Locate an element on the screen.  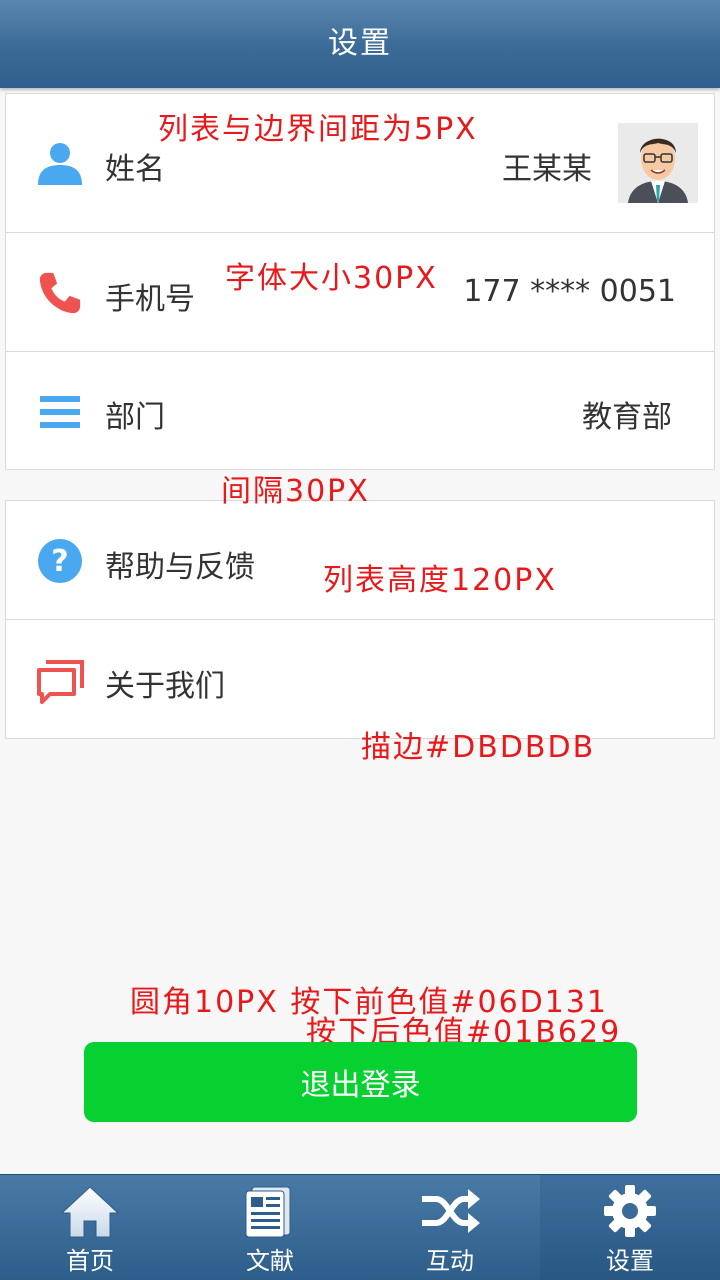
bottom-tab-bar: 首页 文献 互动 设置 is located at coordinates (360, 1227).